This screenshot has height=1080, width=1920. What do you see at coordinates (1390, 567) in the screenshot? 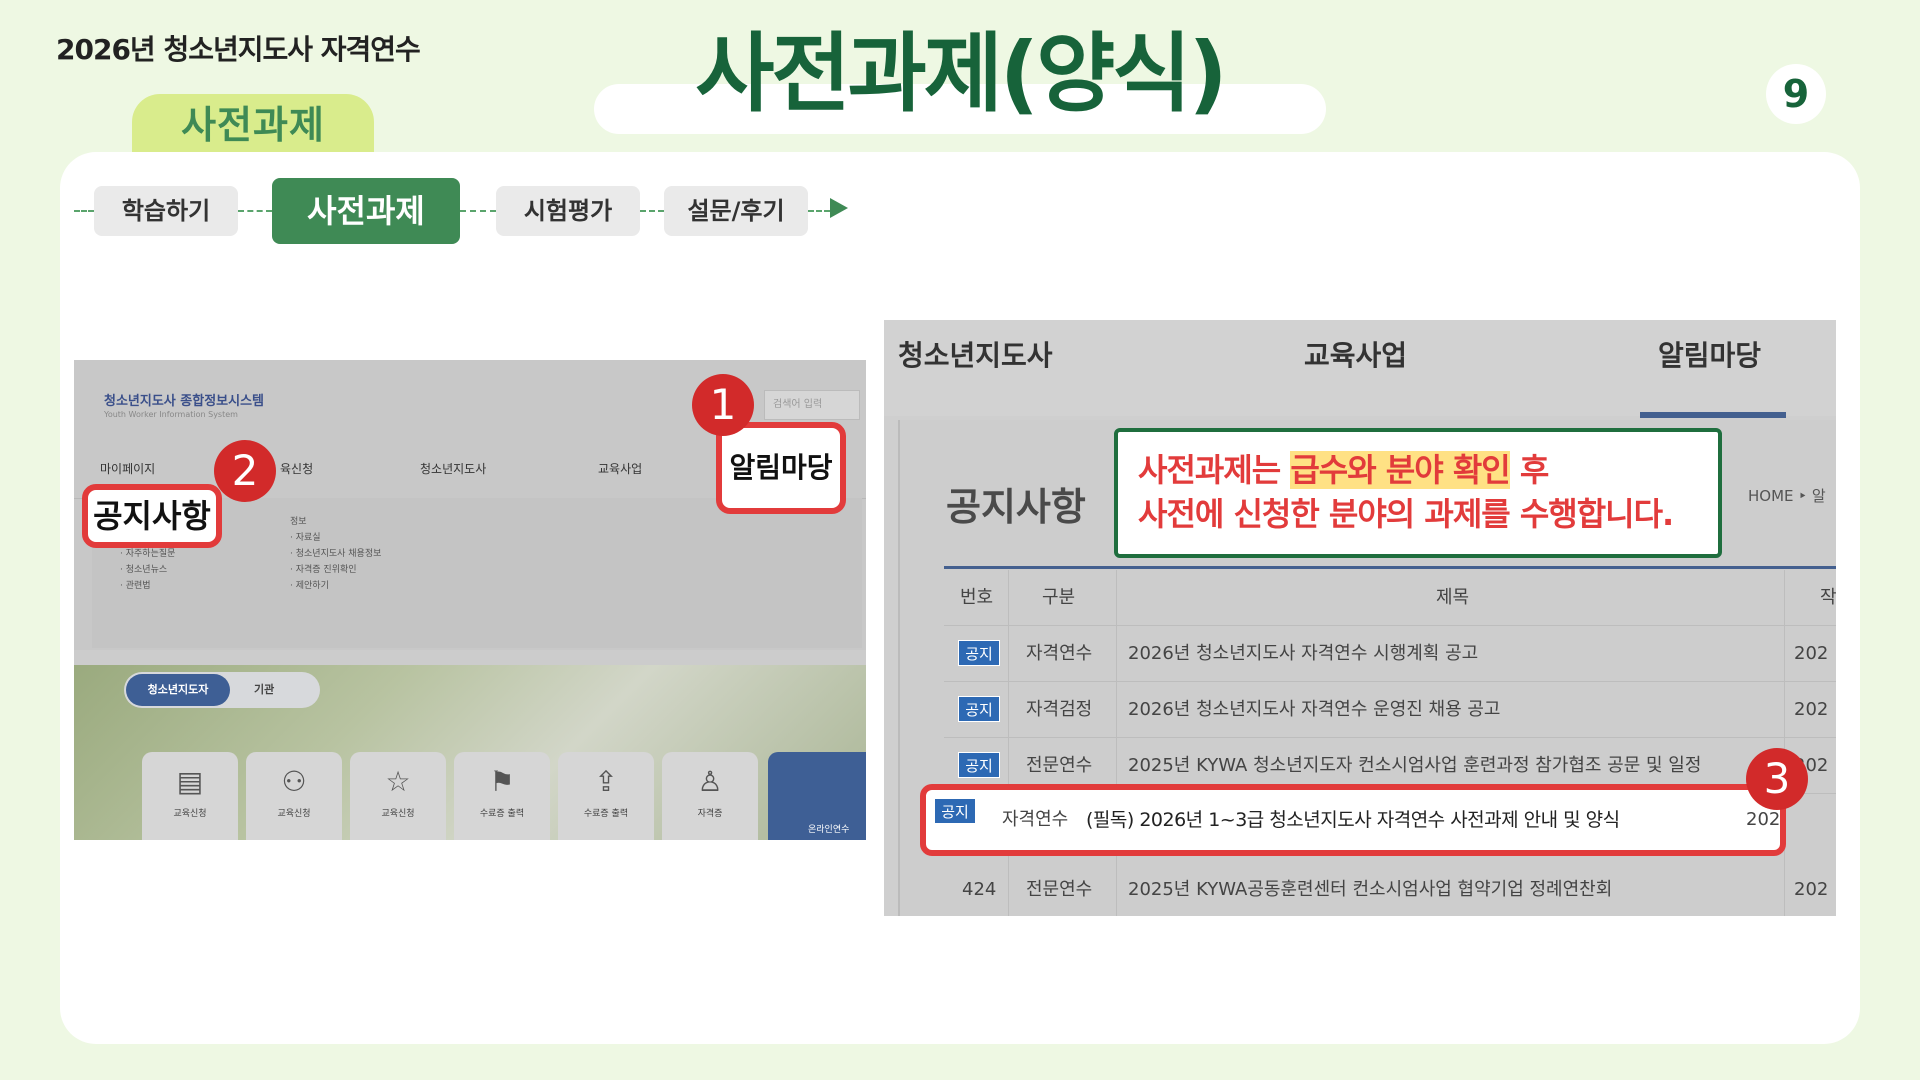
I see `table-top-border` at bounding box center [1390, 567].